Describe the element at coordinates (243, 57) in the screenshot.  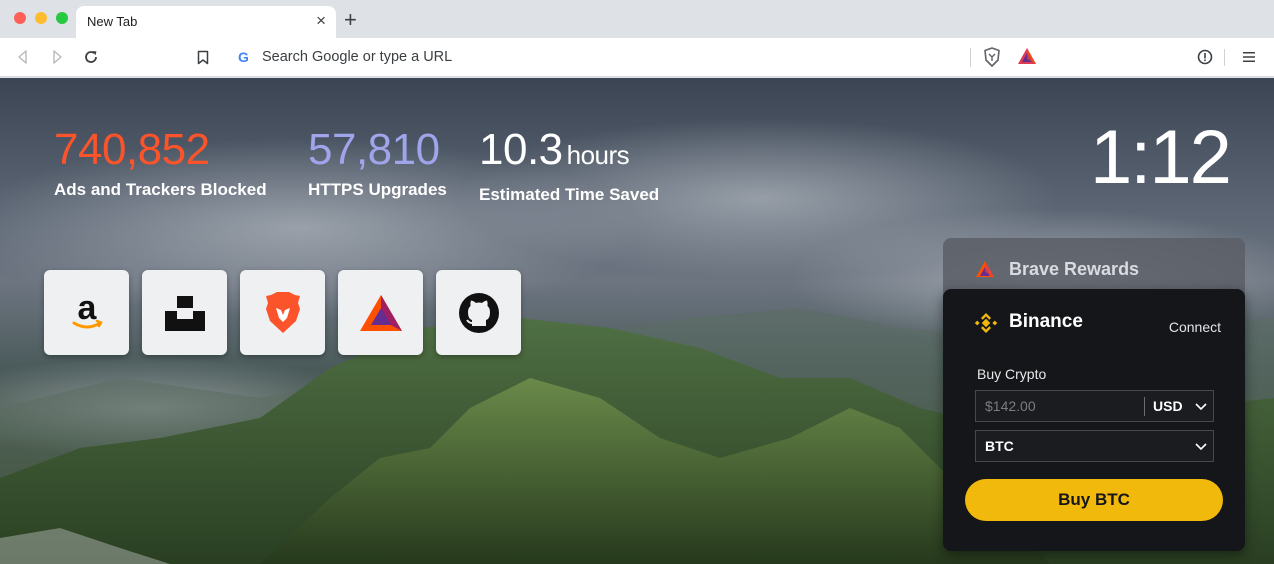
I see `google-icon: G` at that location.